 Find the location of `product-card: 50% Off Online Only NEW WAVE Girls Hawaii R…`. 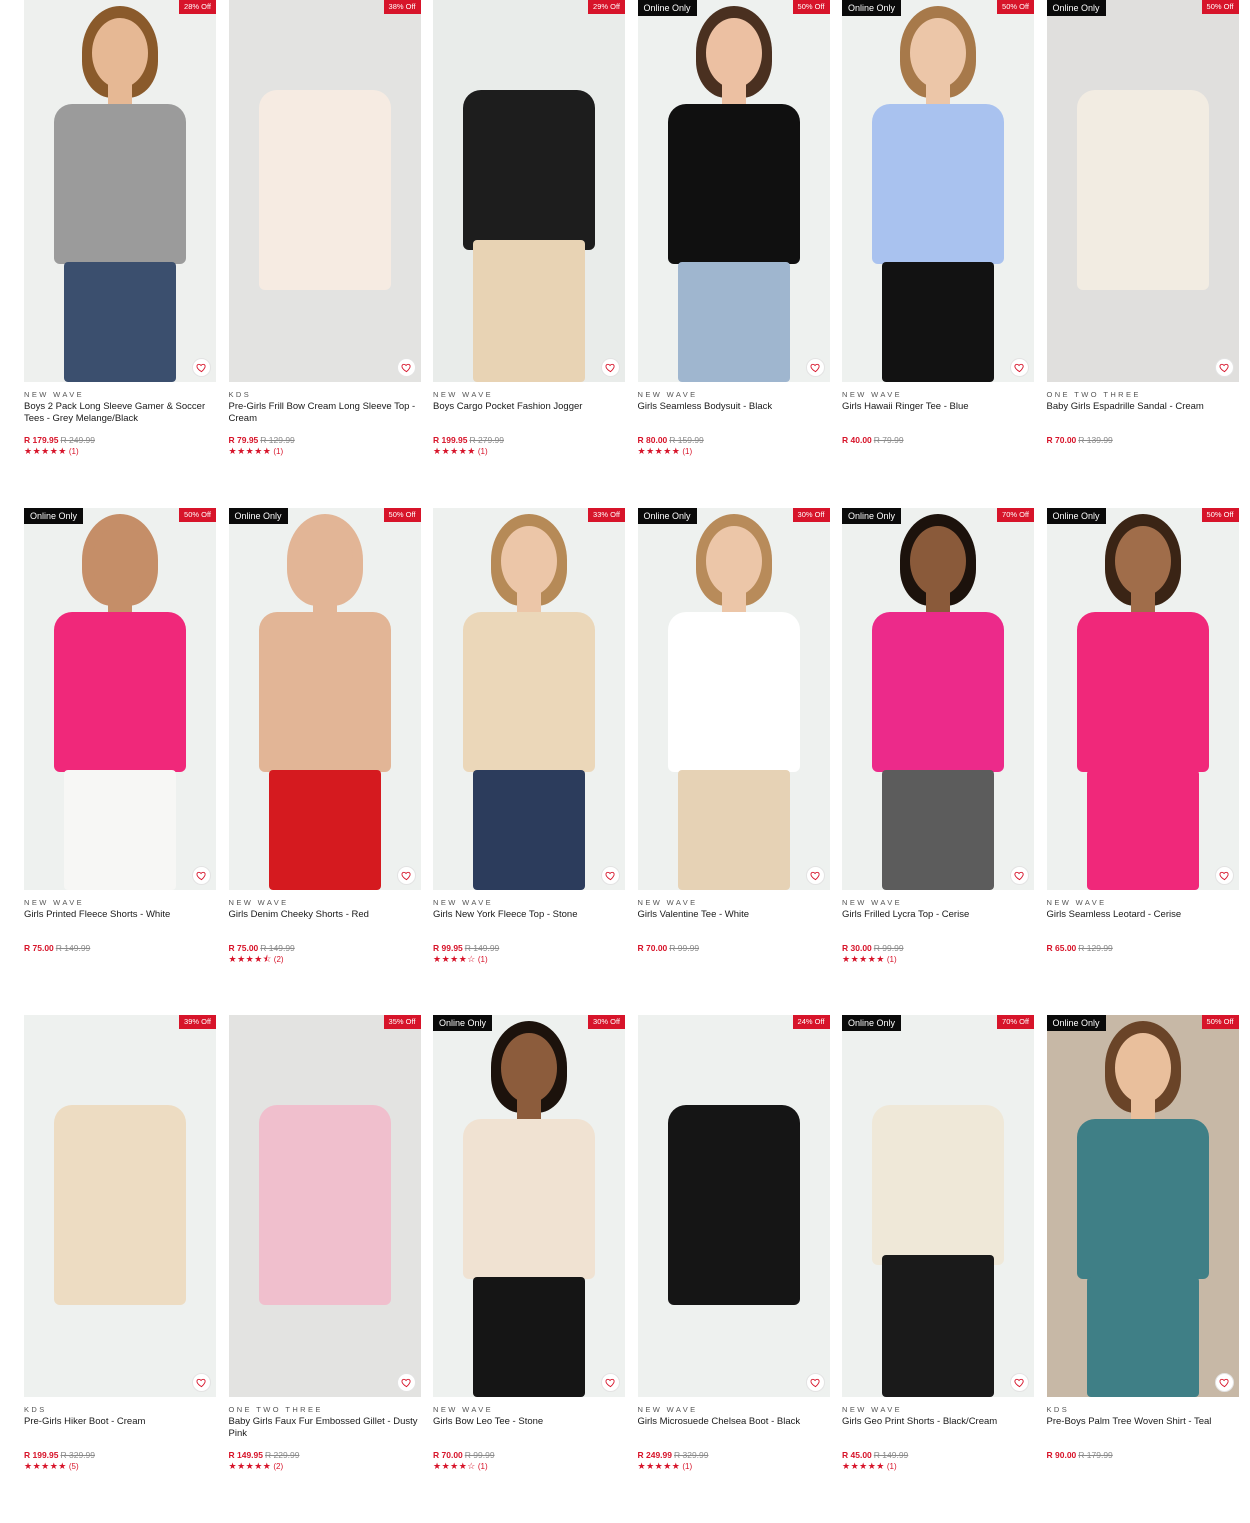

product-card: 50% Off Online Only NEW WAVE Girls Hawaii R… is located at coordinates (938, 253).